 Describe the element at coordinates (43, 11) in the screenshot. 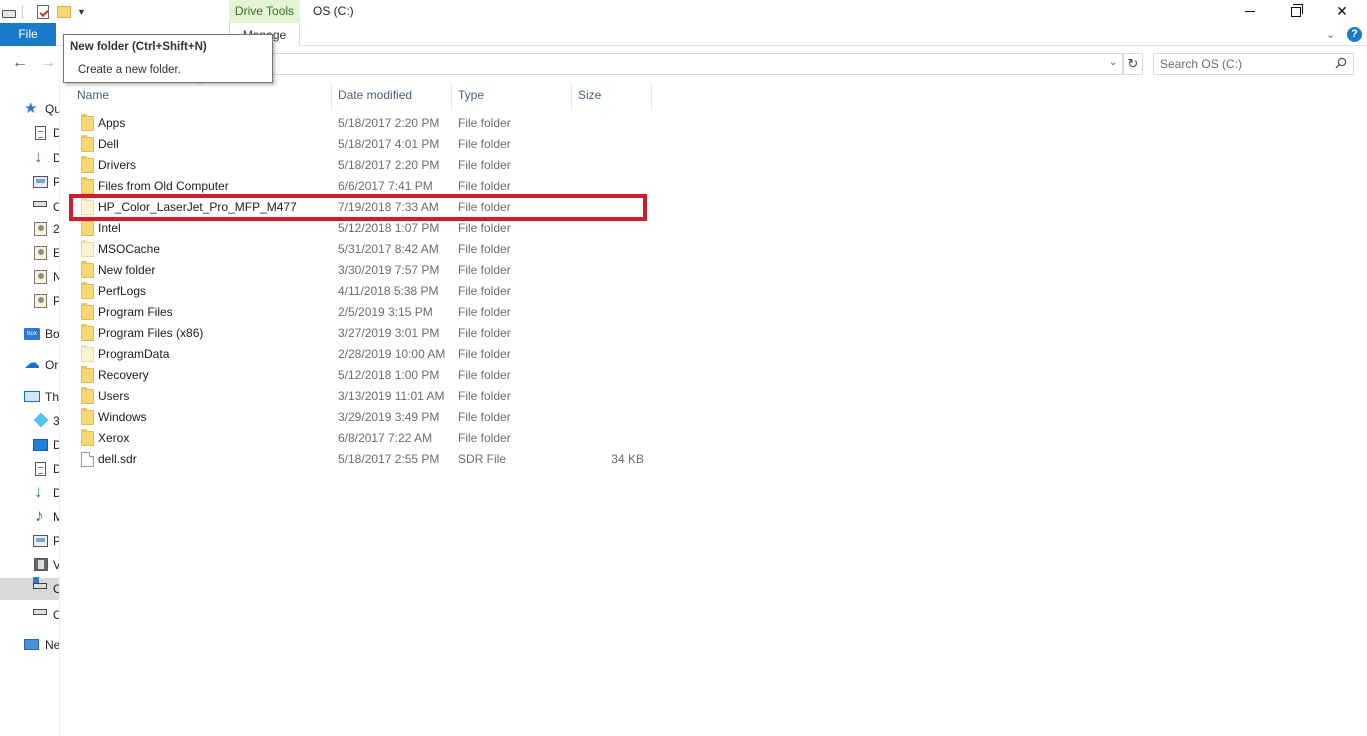

I see `properties-icon` at that location.